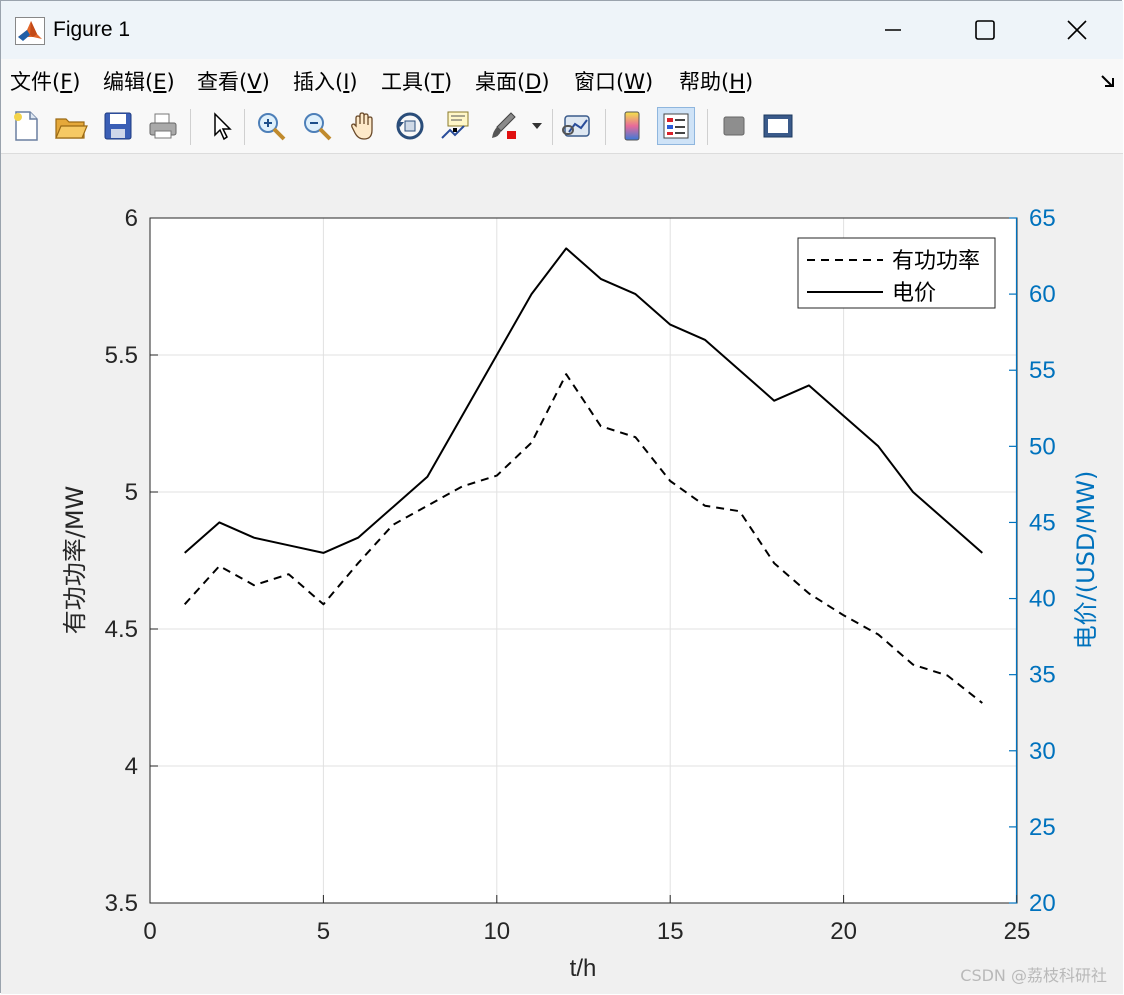 This screenshot has width=1124, height=995. I want to click on pan-hand-icon, so click(362, 126).